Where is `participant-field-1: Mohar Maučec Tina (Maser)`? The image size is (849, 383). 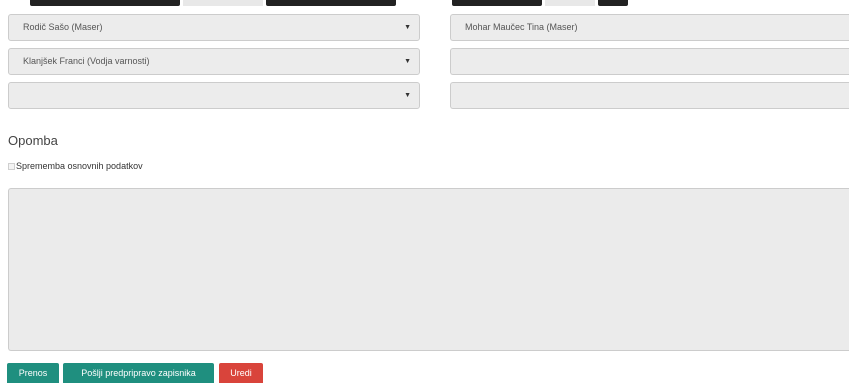
participant-field-1: Mohar Maučec Tina (Maser) is located at coordinates (649, 27).